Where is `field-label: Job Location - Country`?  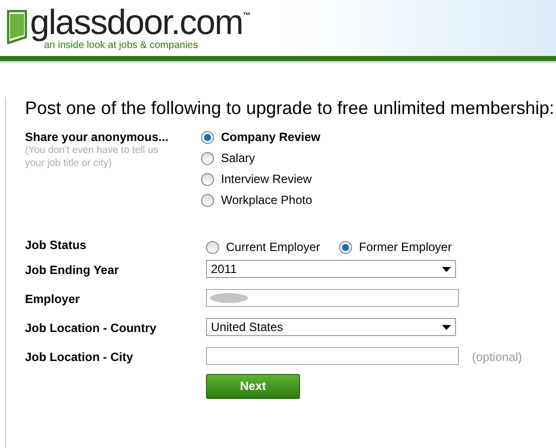 field-label: Job Location - Country is located at coordinates (91, 328).